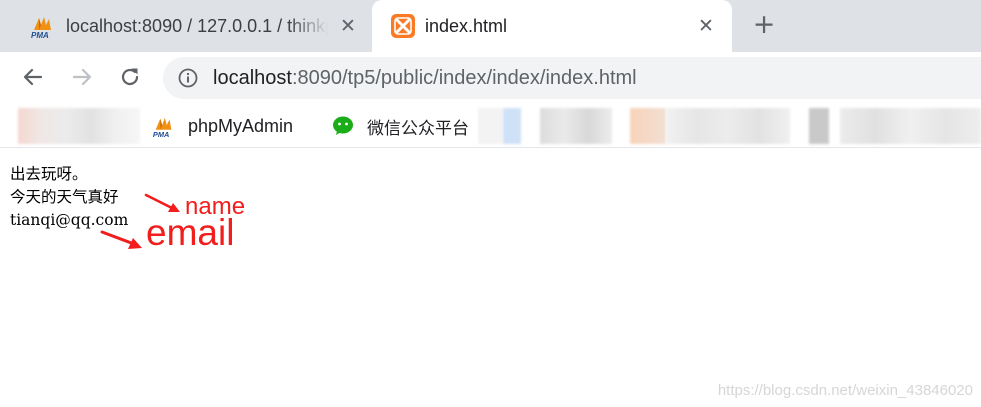  I want to click on bookmarks-bar: PMA phpMyAdmin 微信公众平台, so click(490, 126).